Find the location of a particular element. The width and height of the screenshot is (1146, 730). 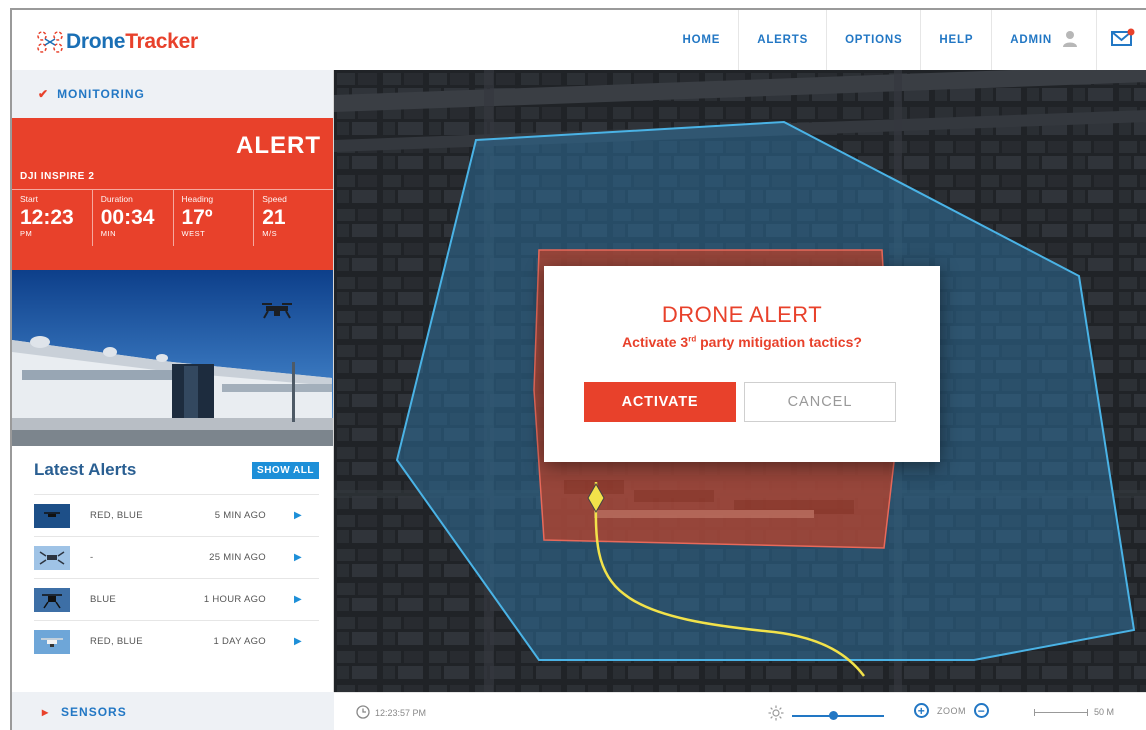

nav-help: HELP is located at coordinates (955, 40).